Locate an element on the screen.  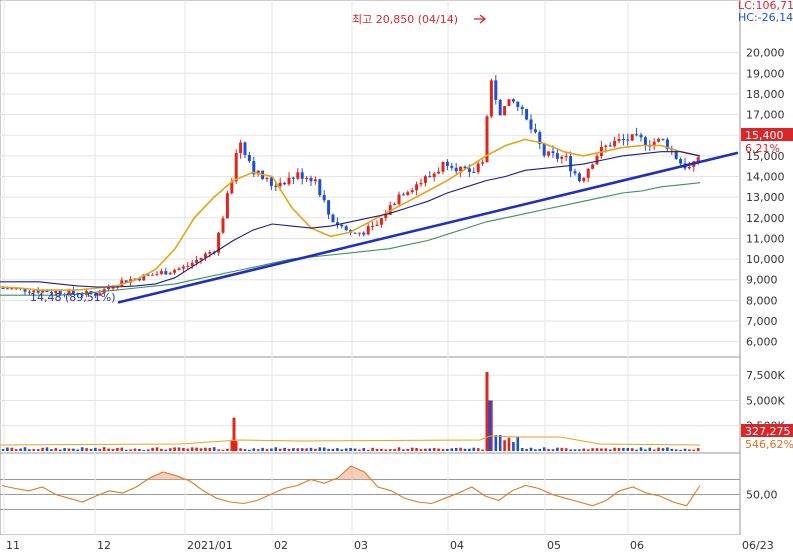
price-y-tick: 10,000 is located at coordinates (765, 259).